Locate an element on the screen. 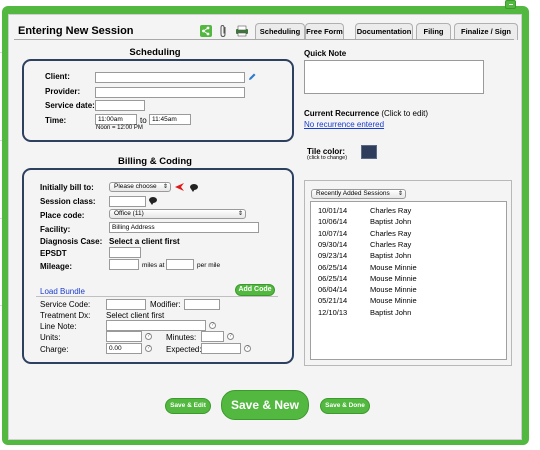  edit-pencil-icon is located at coordinates (252, 77).